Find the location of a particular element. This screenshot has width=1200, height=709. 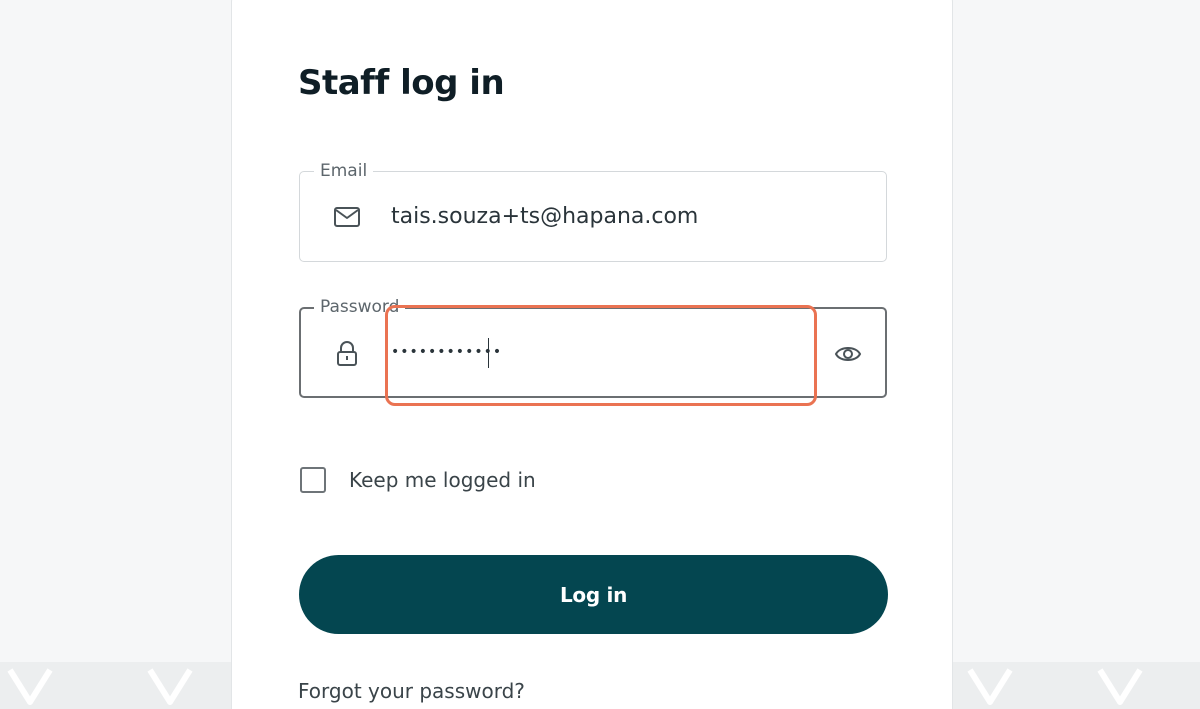

lock-icon is located at coordinates (347, 353).